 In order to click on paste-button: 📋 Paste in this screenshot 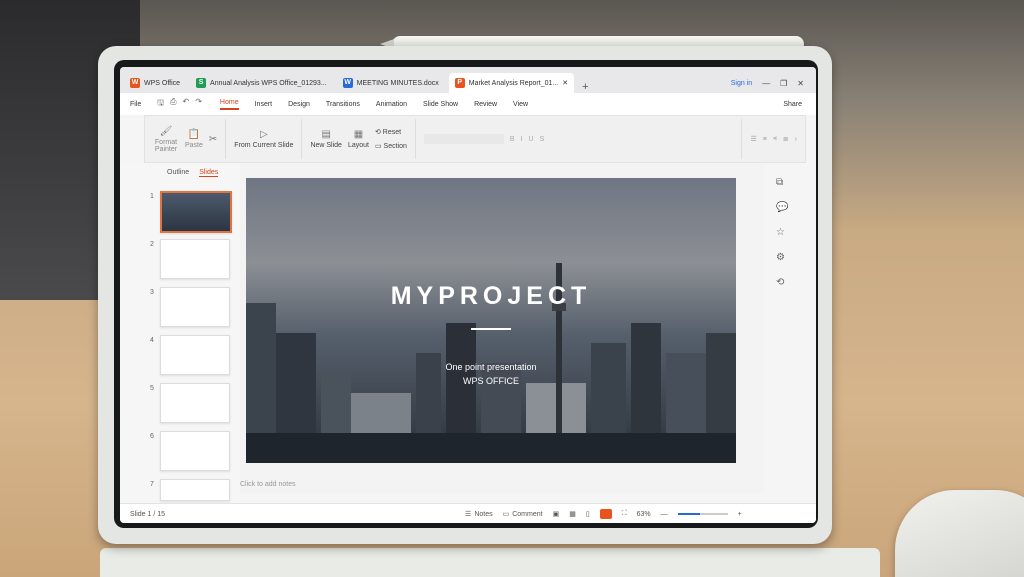, I will do `click(194, 139)`.